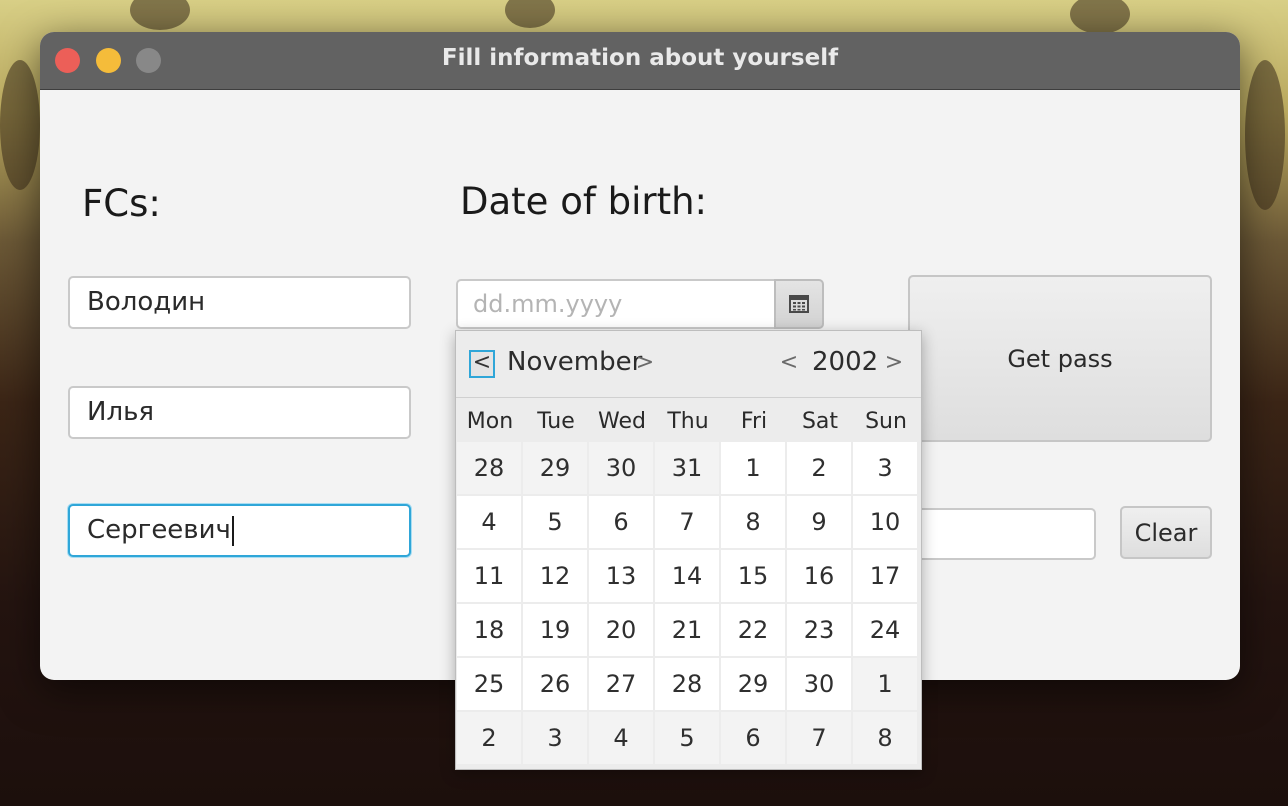  I want to click on clear-label: Clear, so click(1166, 532).